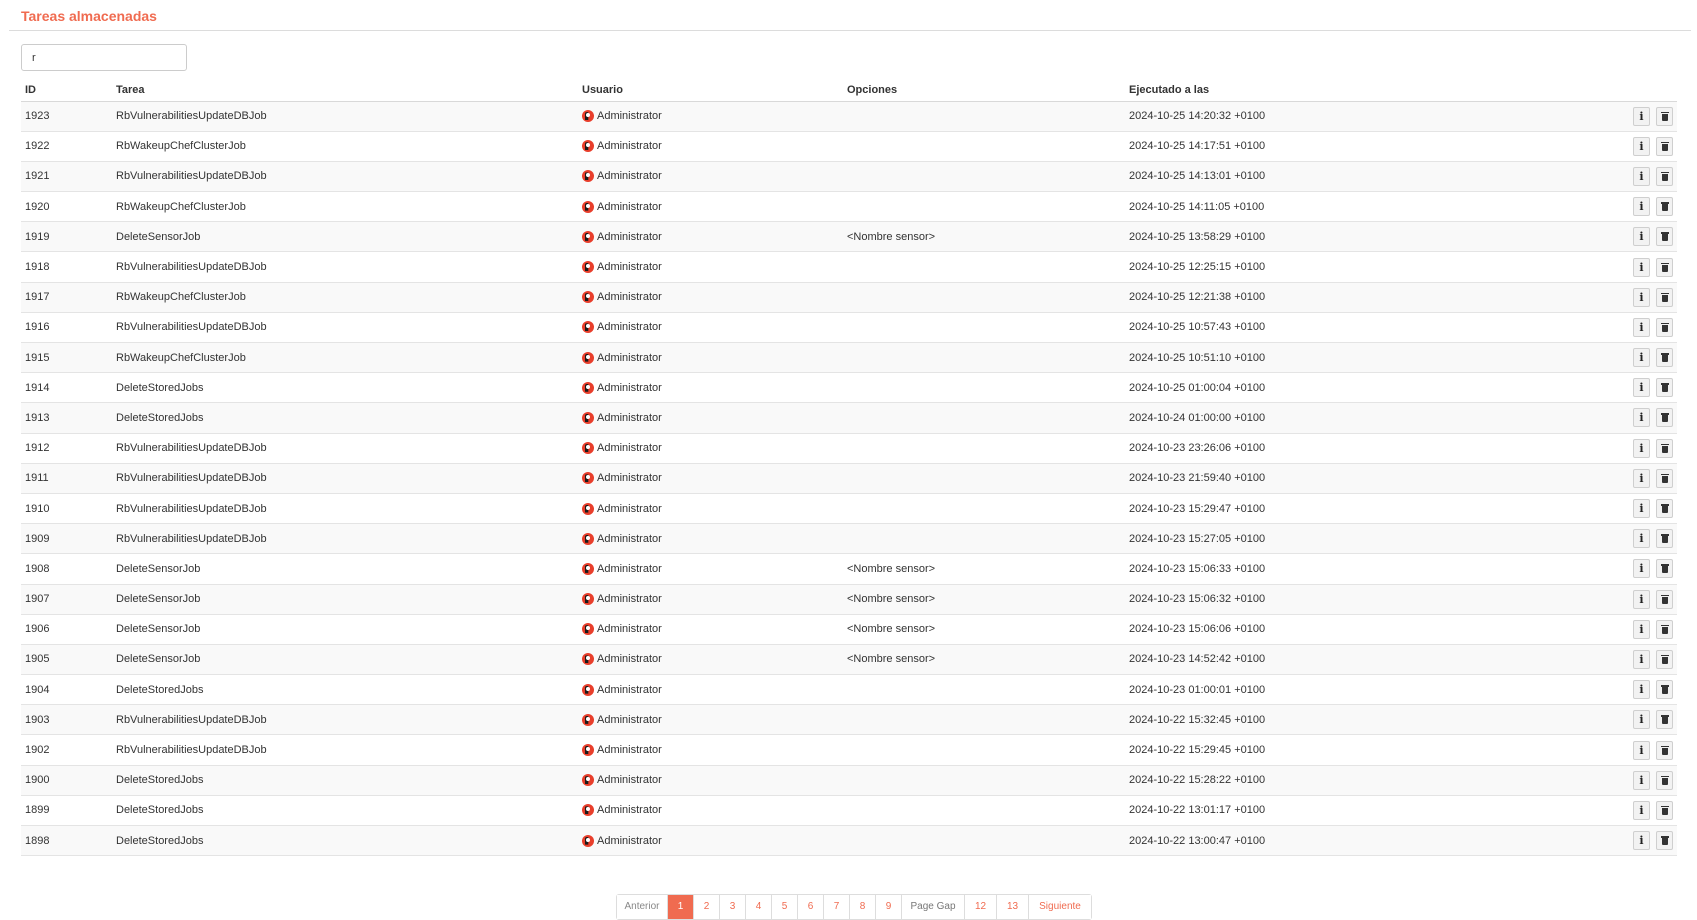 This screenshot has width=1697, height=920. Describe the element at coordinates (1013, 907) in the screenshot. I see `pagination-page-13: 13` at that location.